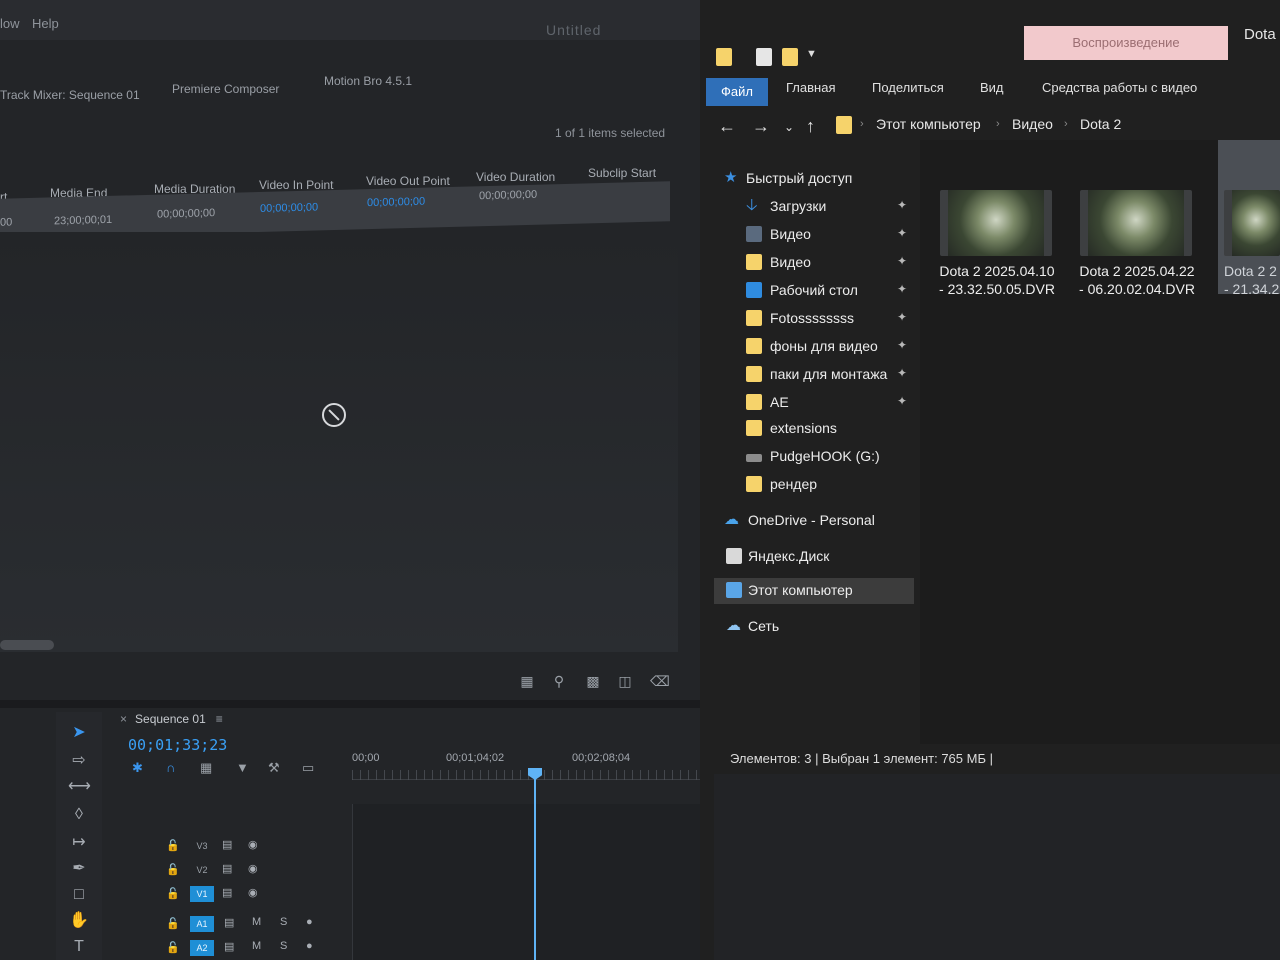 The width and height of the screenshot is (1280, 960). Describe the element at coordinates (202, 870) in the screenshot. I see `track-name: V2` at that location.